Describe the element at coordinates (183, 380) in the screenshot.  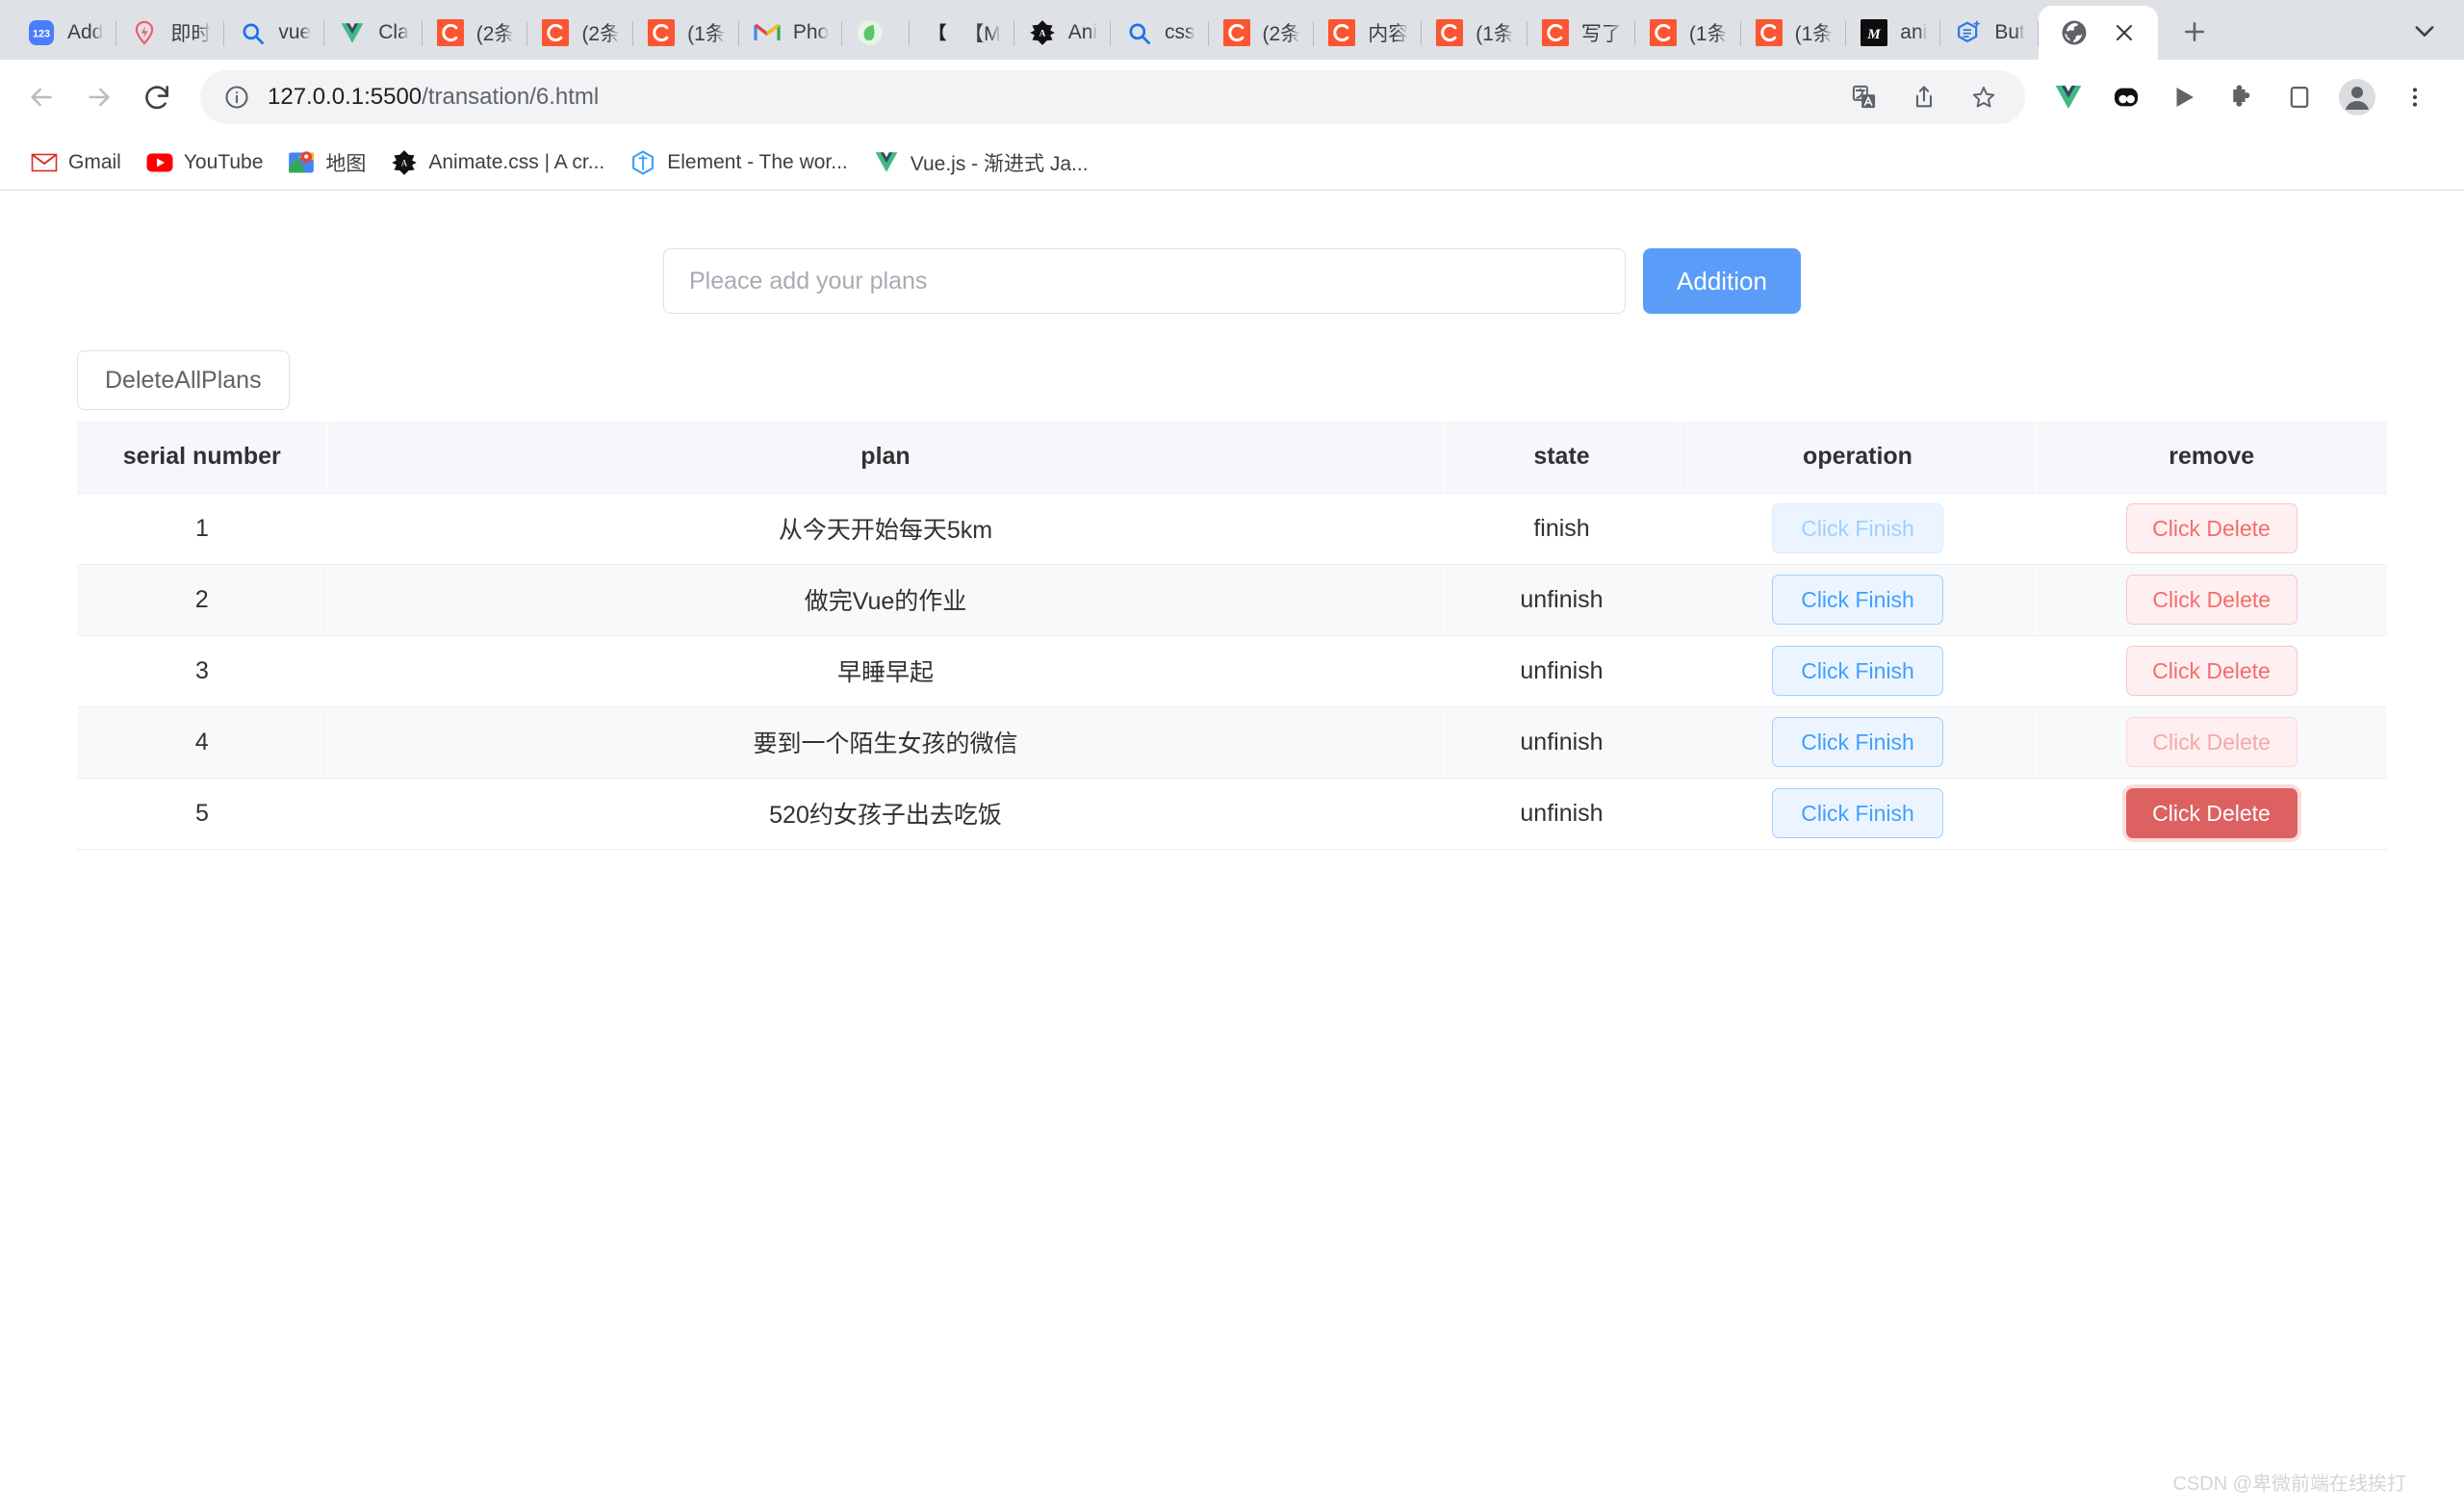
I see `delete-all-plans-button: DeleteAllPlans` at that location.